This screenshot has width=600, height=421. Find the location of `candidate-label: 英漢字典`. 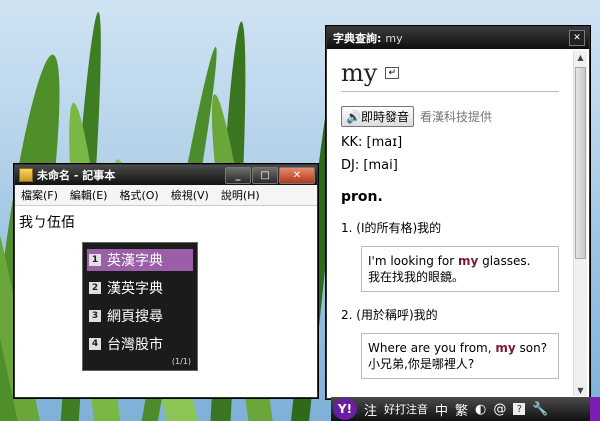

candidate-label: 英漢字典 is located at coordinates (135, 261).